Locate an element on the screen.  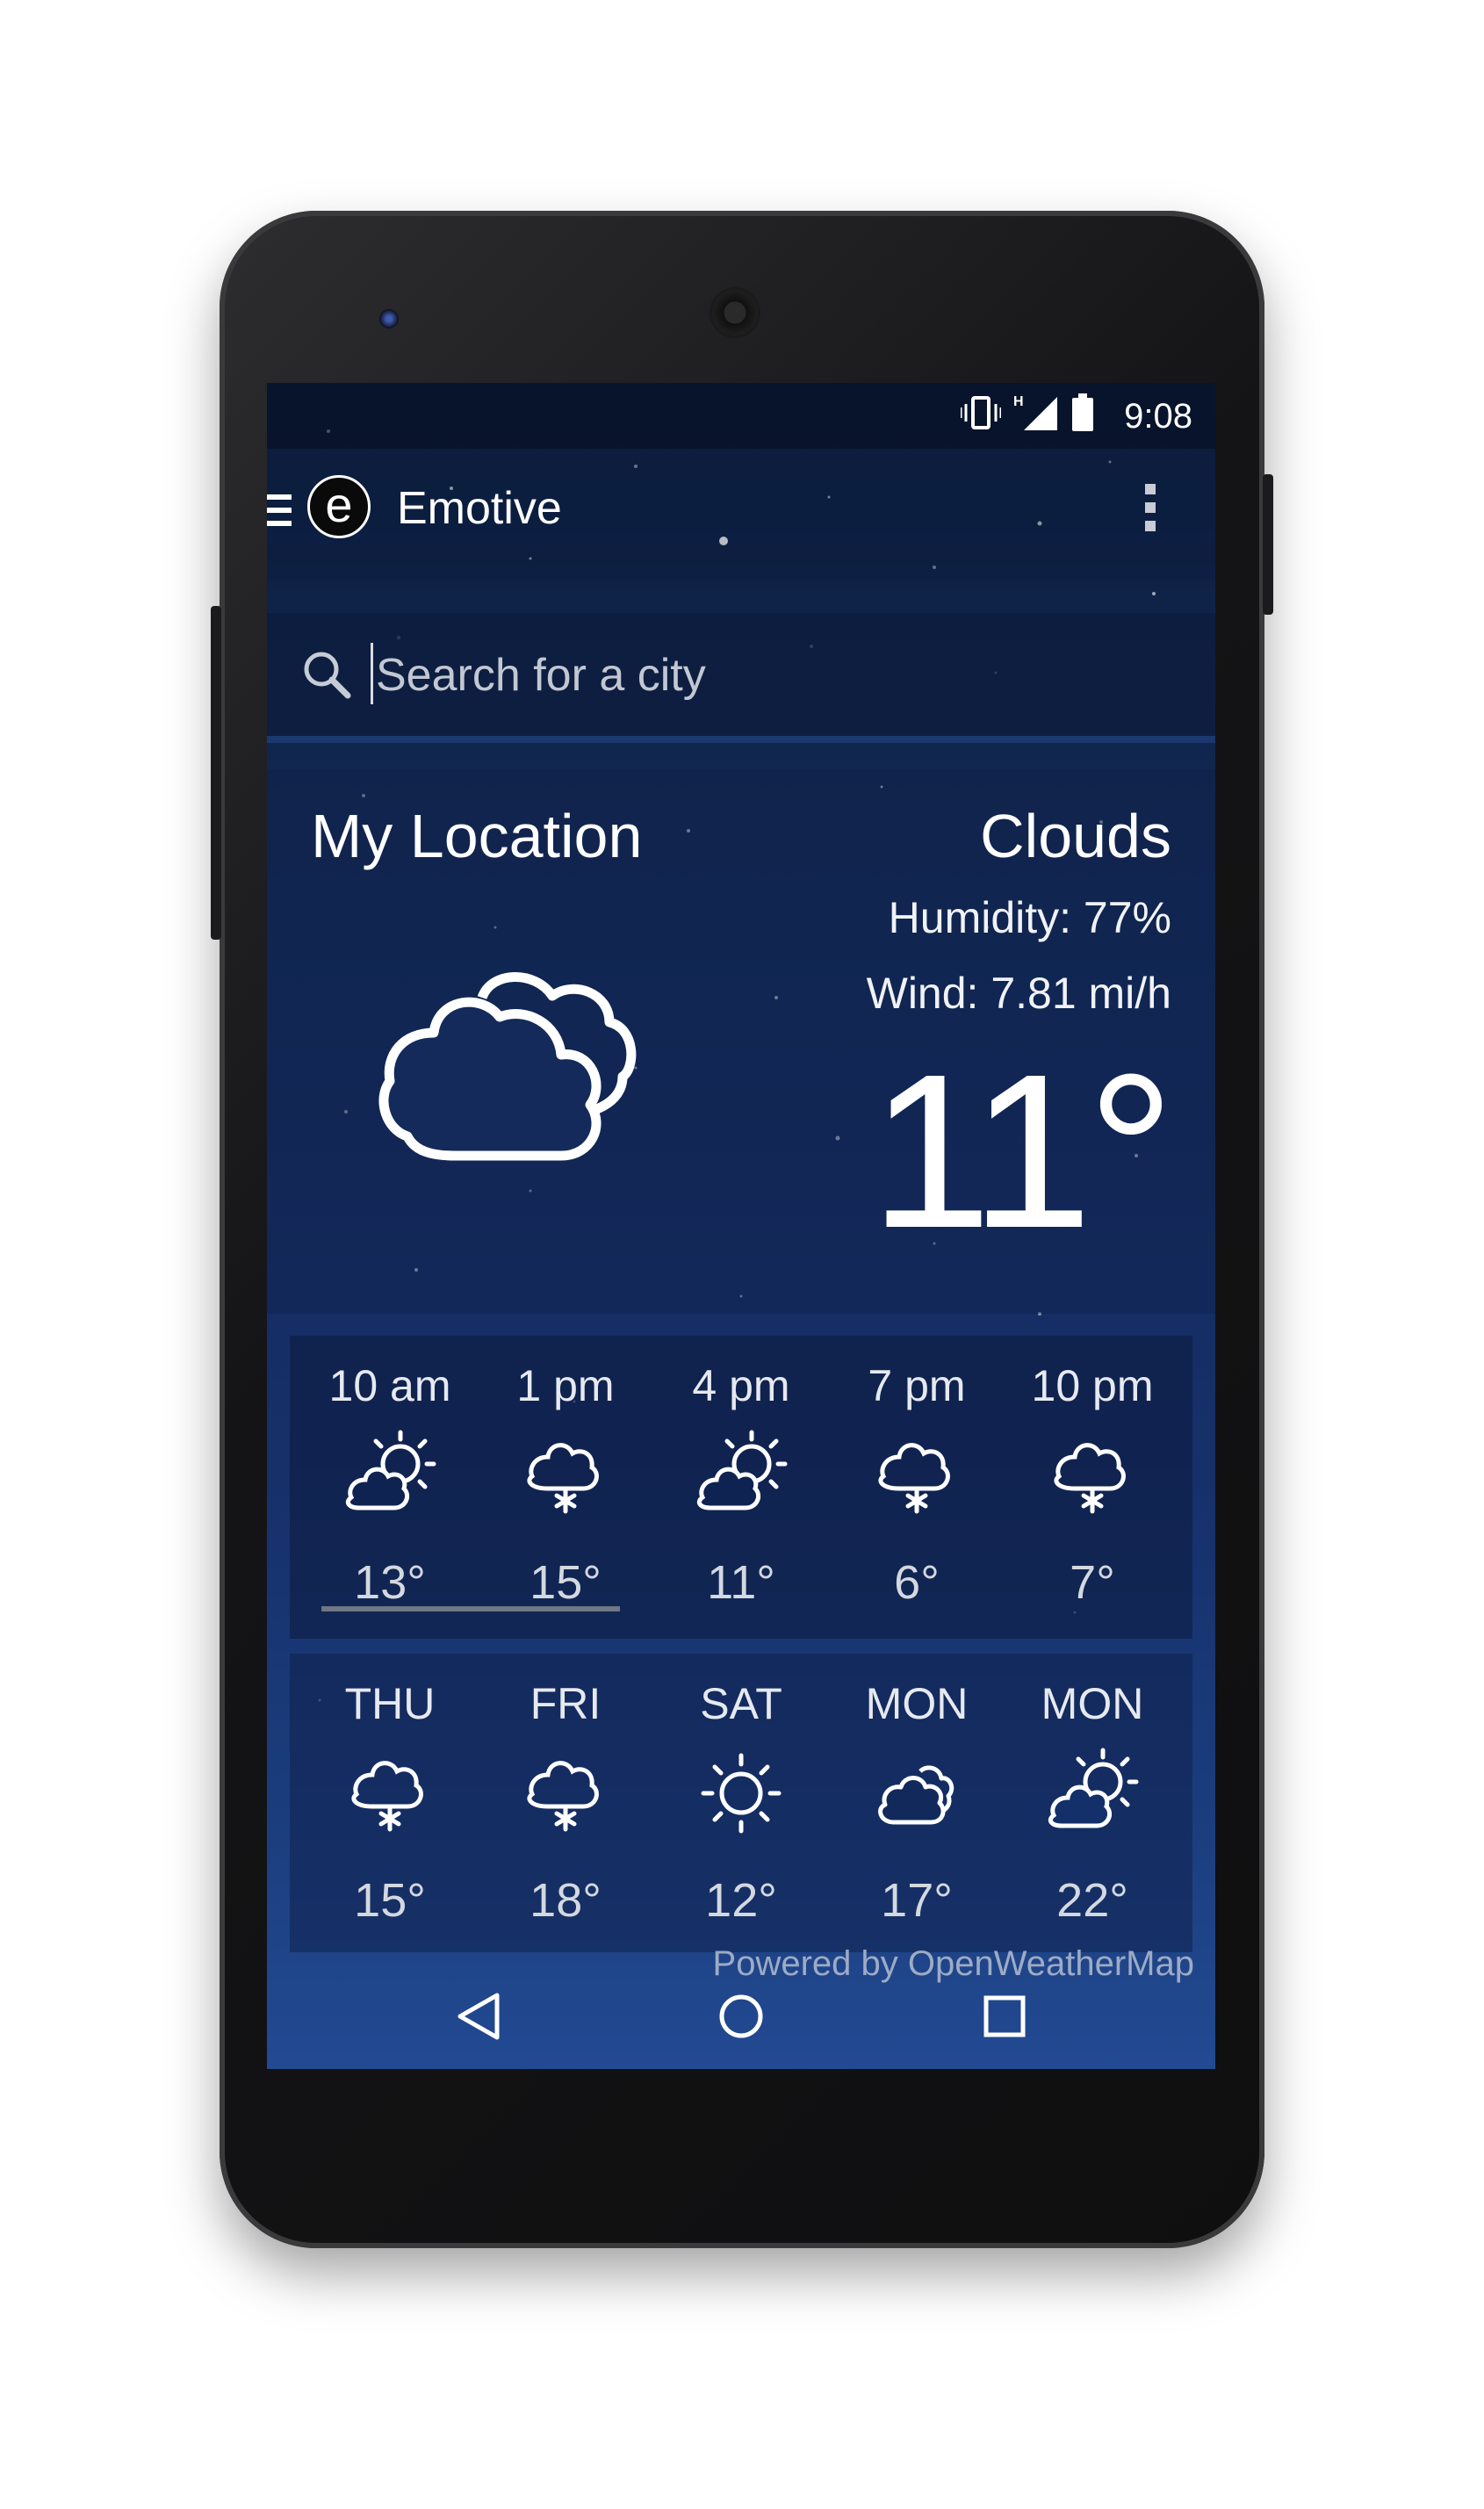
navigation-bar is located at coordinates (741, 2016).